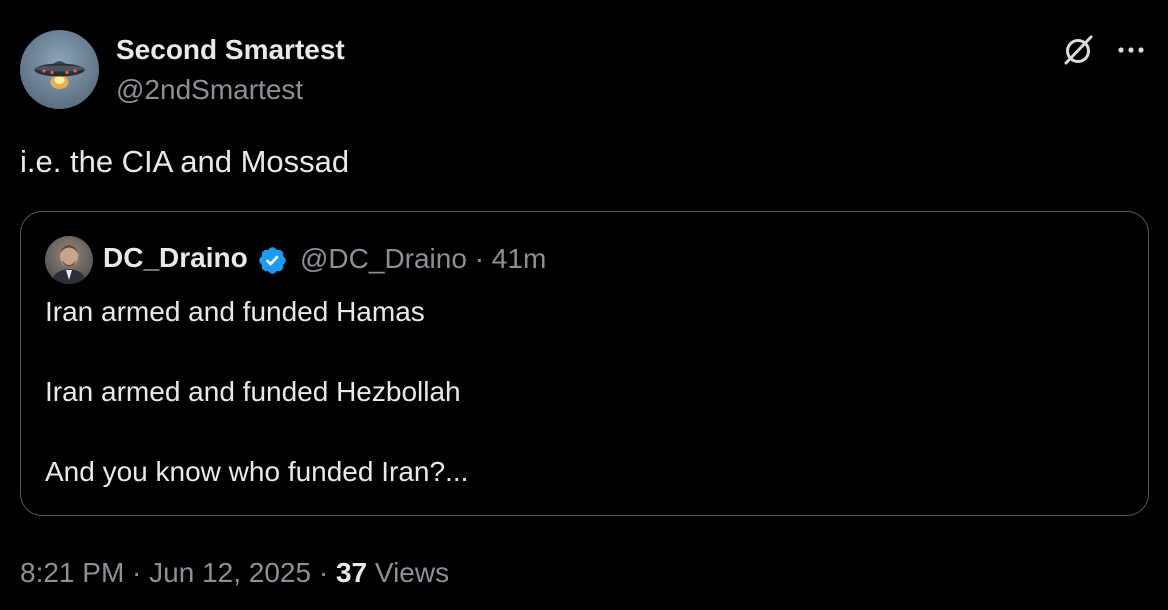 This screenshot has width=1168, height=610. What do you see at coordinates (185, 161) in the screenshot?
I see `tweet-text: i.e. the CIA and Mossad` at bounding box center [185, 161].